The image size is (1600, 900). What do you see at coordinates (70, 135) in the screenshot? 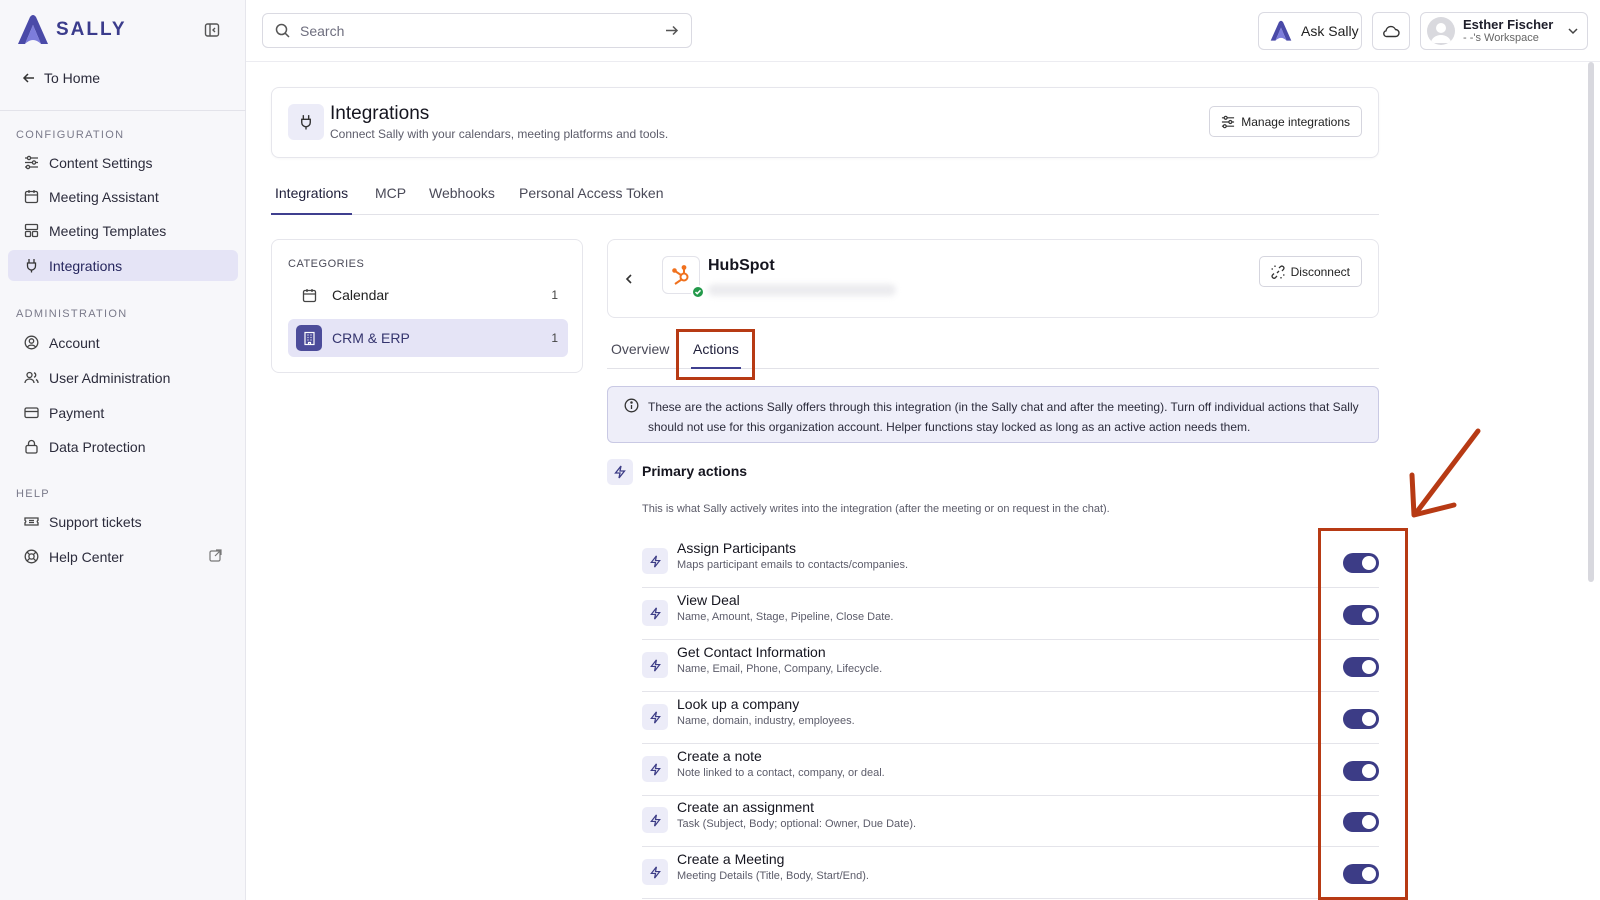
I see `section-configuration: CONFIGURATION` at bounding box center [70, 135].